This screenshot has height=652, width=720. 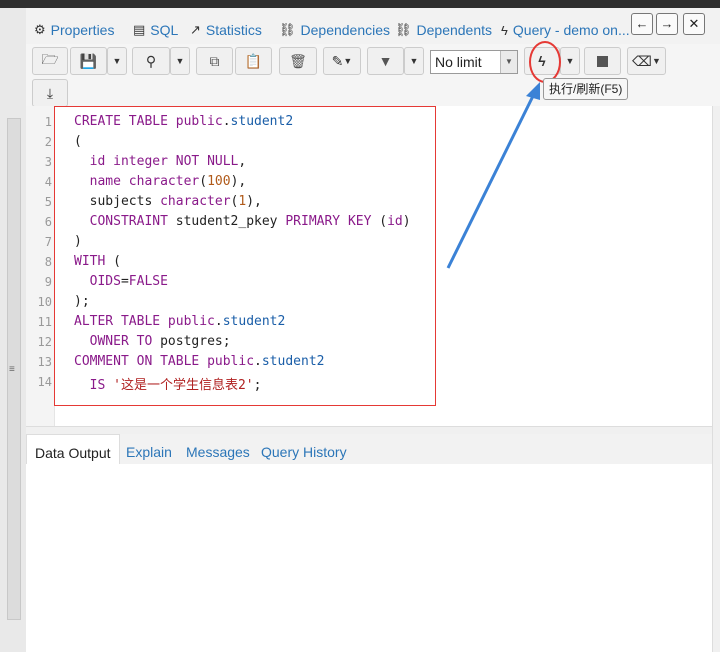 What do you see at coordinates (168, 201) in the screenshot?
I see `code-line: subjects character(1),` at bounding box center [168, 201].